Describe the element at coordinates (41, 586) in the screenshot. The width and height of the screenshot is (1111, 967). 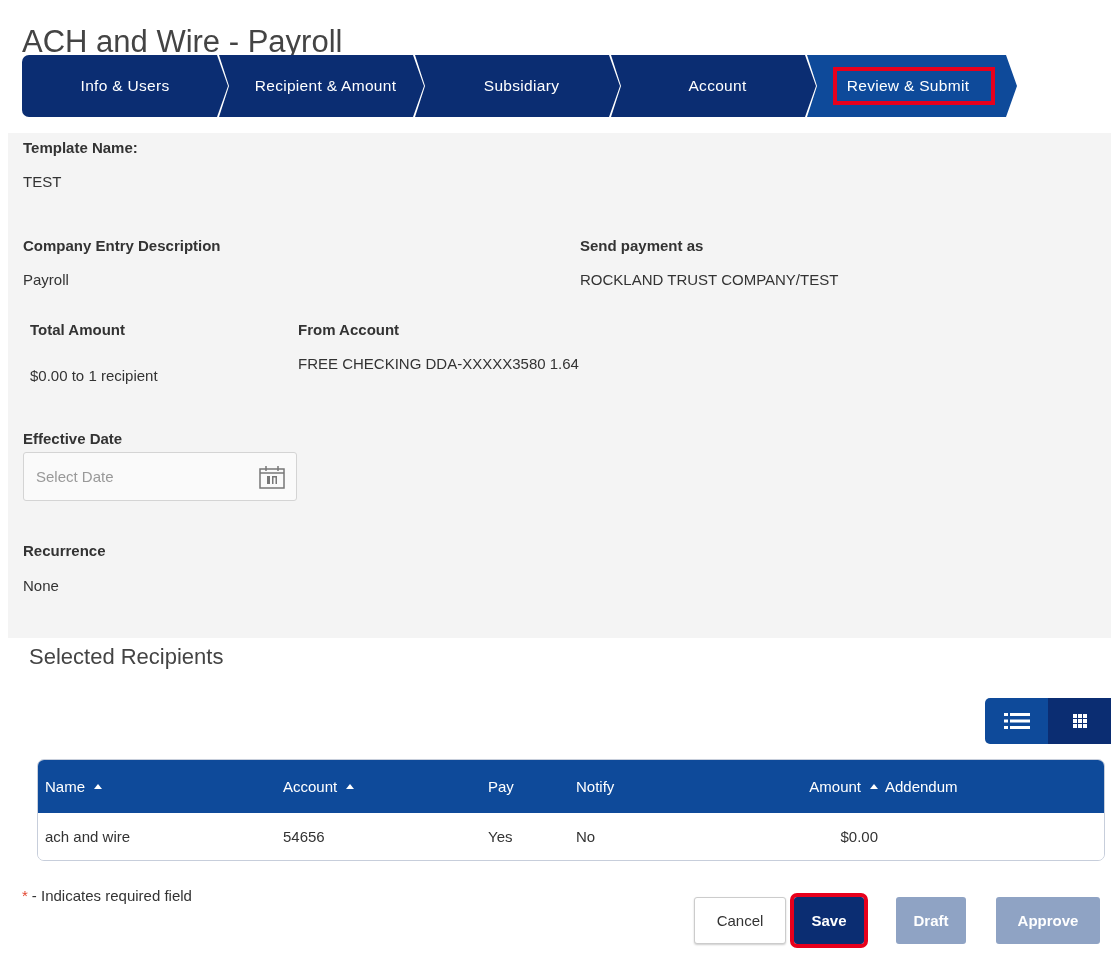
I see `field-value: None` at that location.